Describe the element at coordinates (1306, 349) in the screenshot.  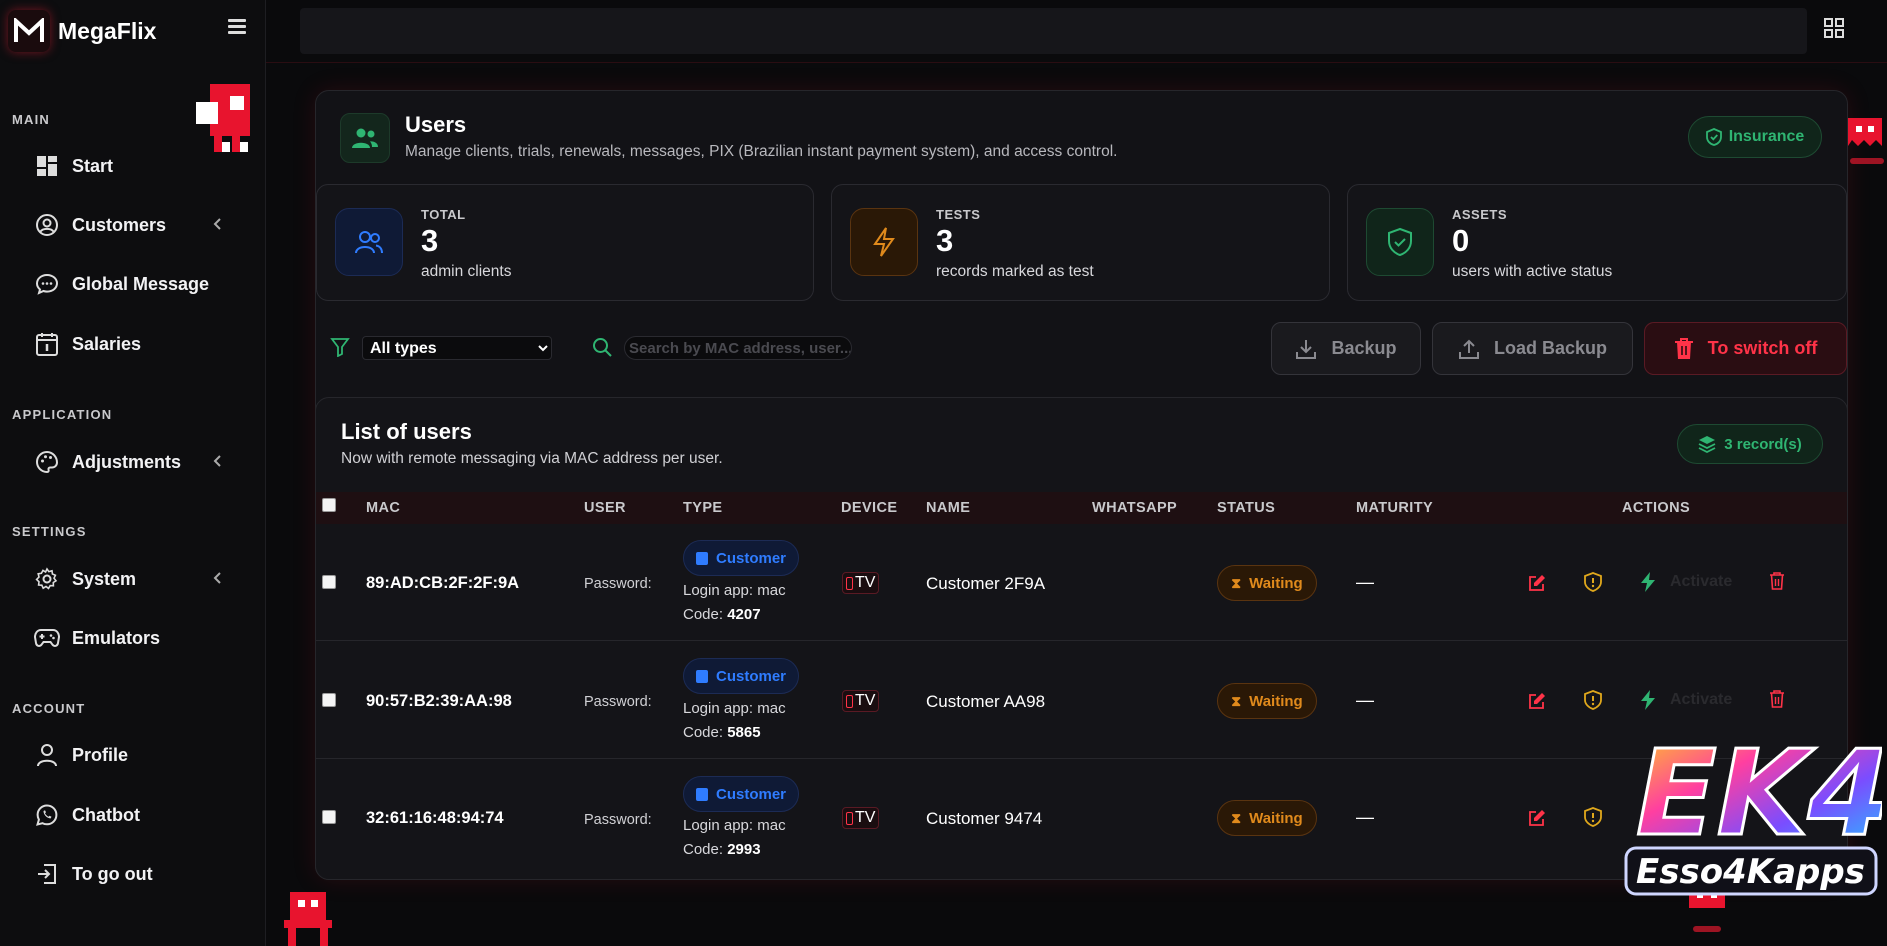
I see `download-icon` at that location.